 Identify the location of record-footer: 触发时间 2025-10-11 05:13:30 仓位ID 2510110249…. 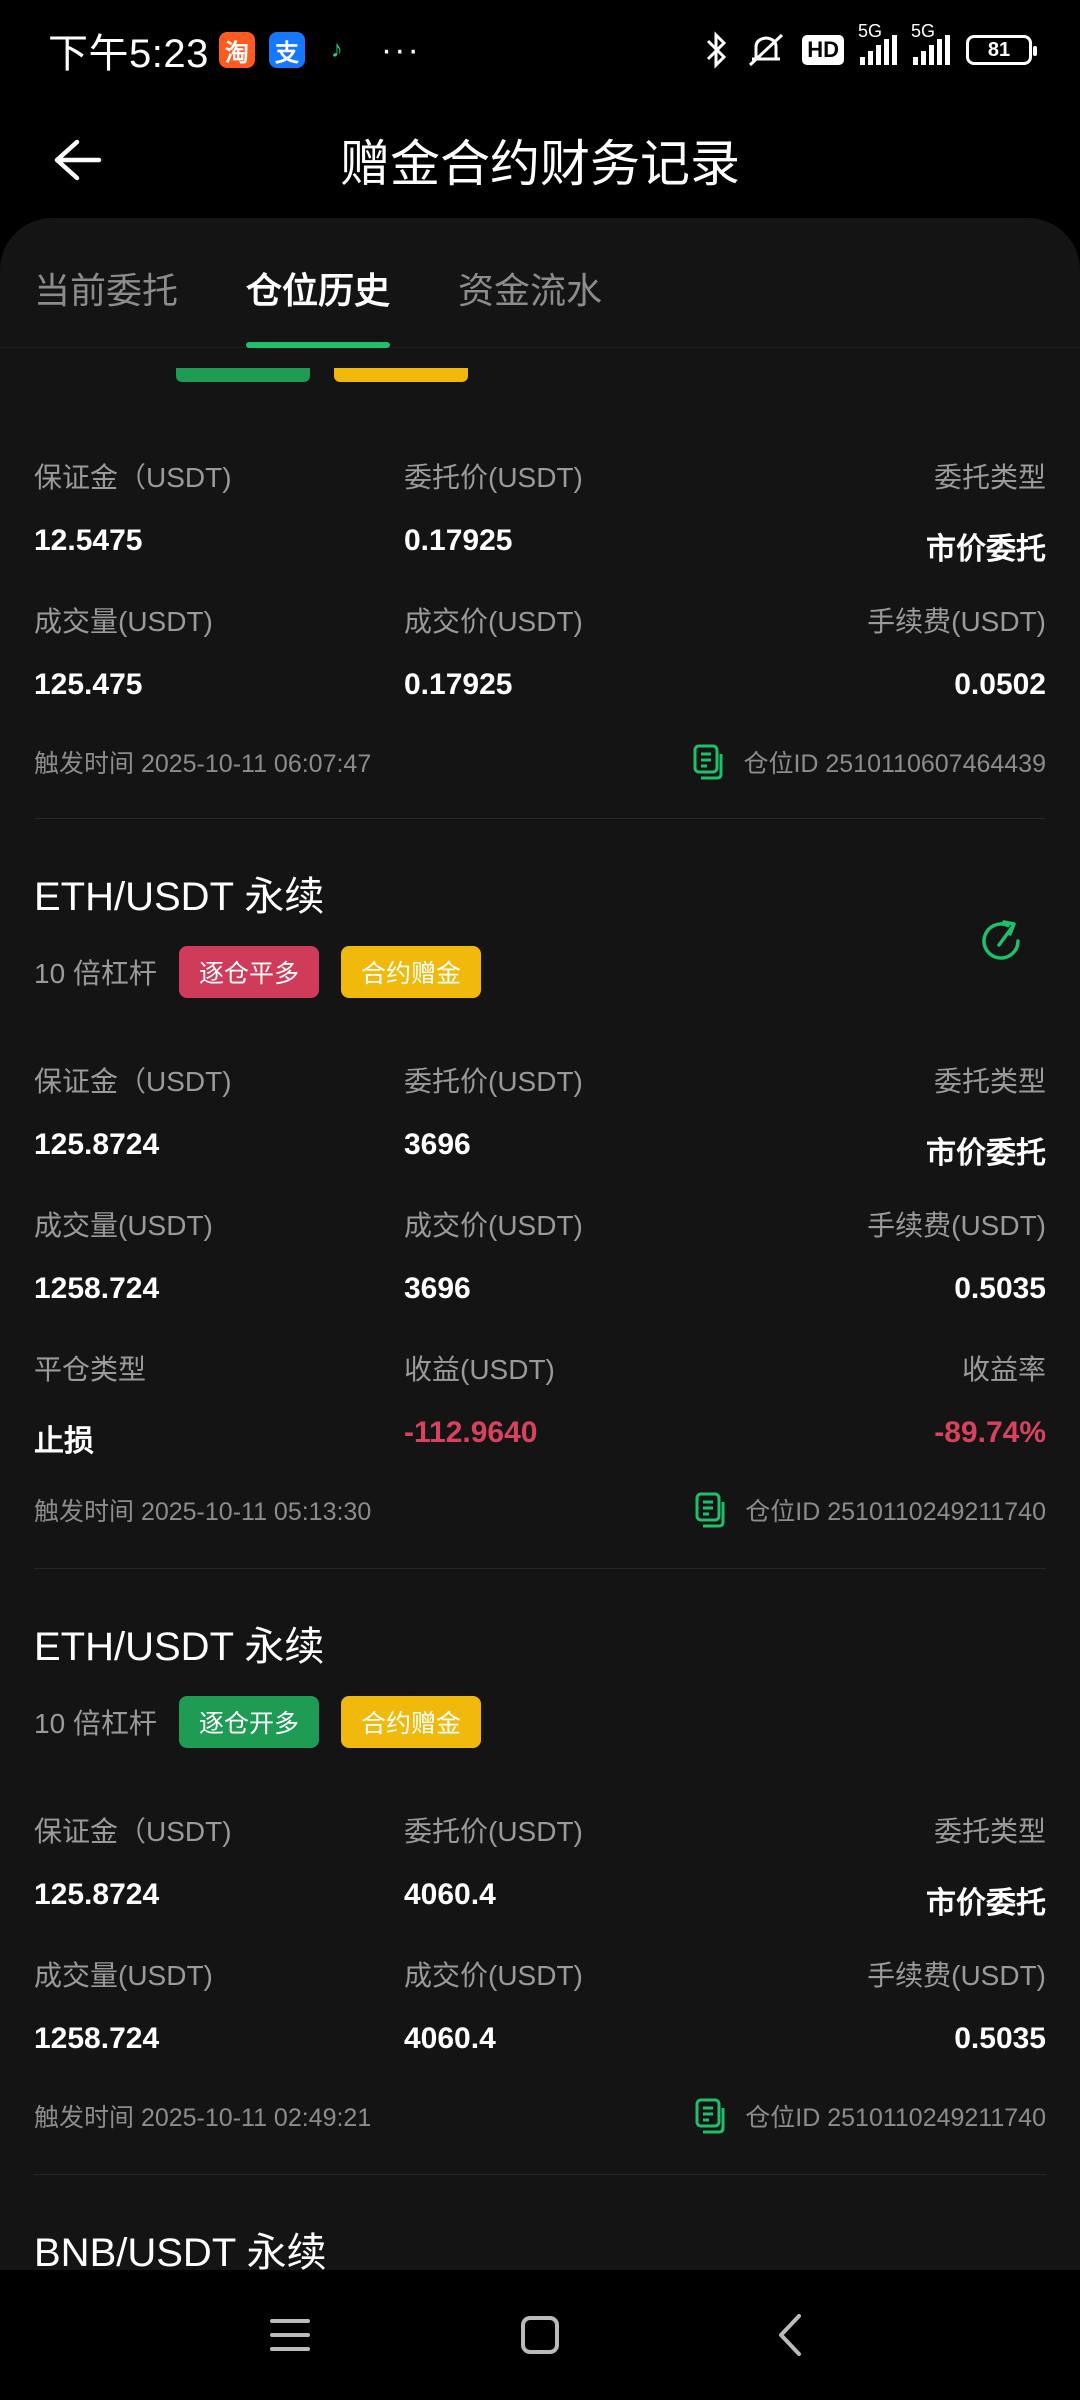
(540, 1510).